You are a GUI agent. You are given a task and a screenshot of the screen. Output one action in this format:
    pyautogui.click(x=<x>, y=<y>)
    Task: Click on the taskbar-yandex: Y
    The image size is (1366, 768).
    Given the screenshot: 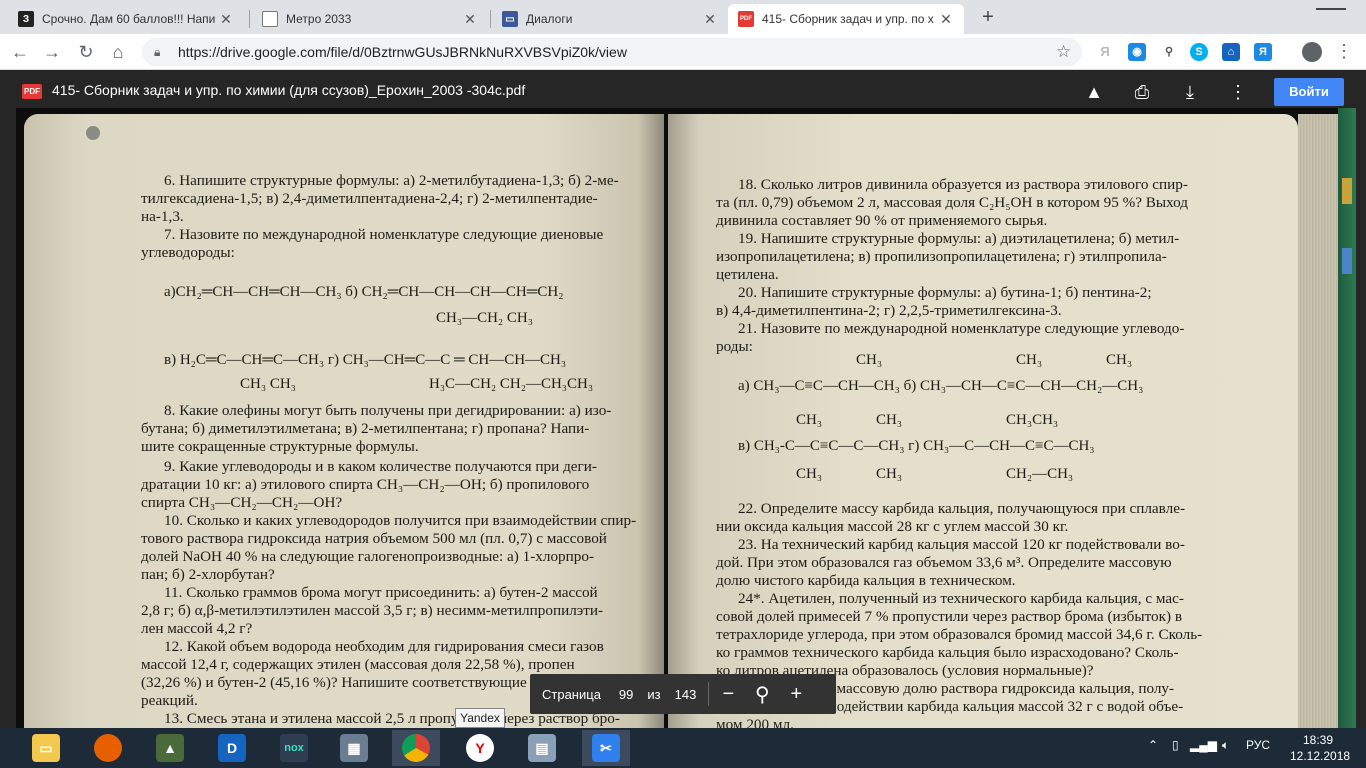 What is the action you would take?
    pyautogui.click(x=480, y=748)
    